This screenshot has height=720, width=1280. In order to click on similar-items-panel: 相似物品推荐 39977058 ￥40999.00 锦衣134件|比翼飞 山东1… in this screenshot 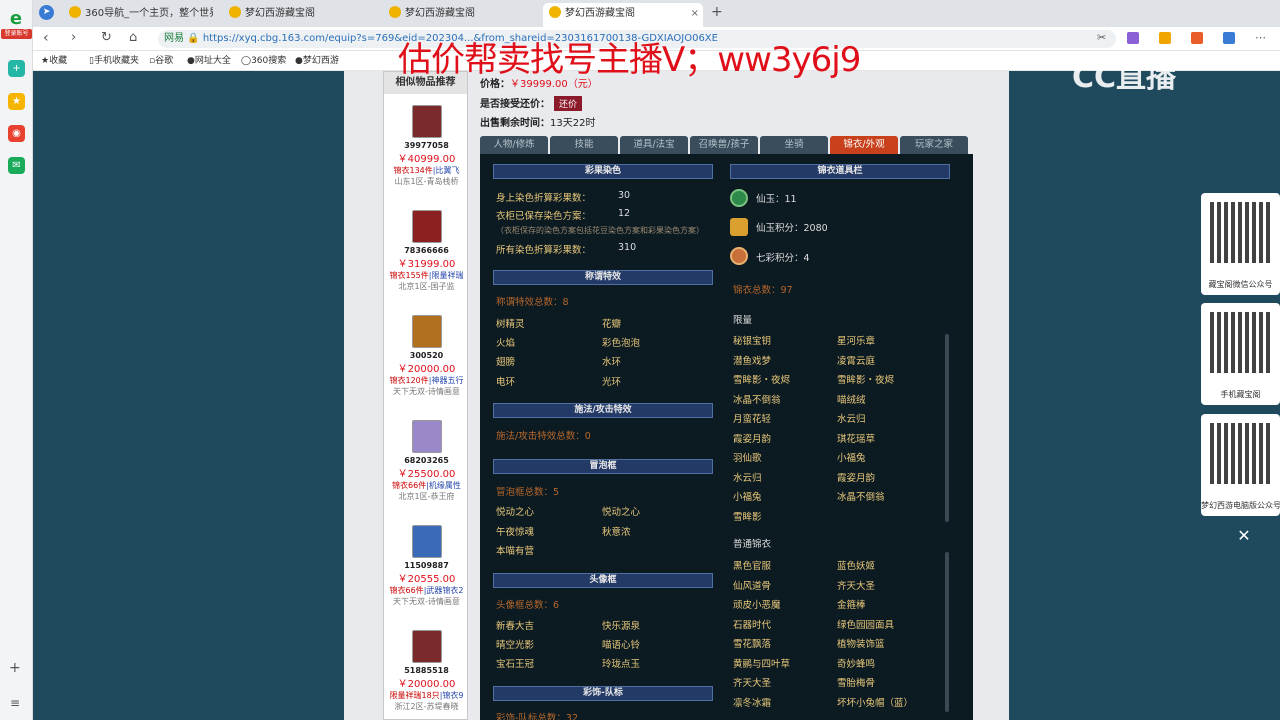, I will do `click(425, 395)`.